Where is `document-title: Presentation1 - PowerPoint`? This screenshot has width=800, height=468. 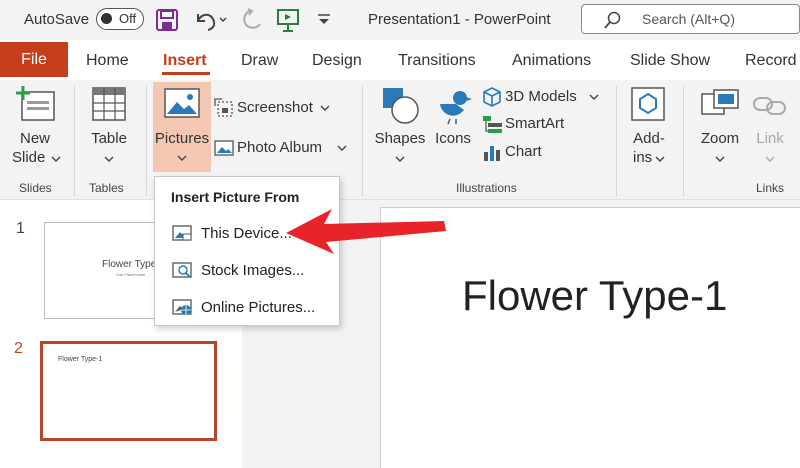 document-title: Presentation1 - PowerPoint is located at coordinates (459, 19).